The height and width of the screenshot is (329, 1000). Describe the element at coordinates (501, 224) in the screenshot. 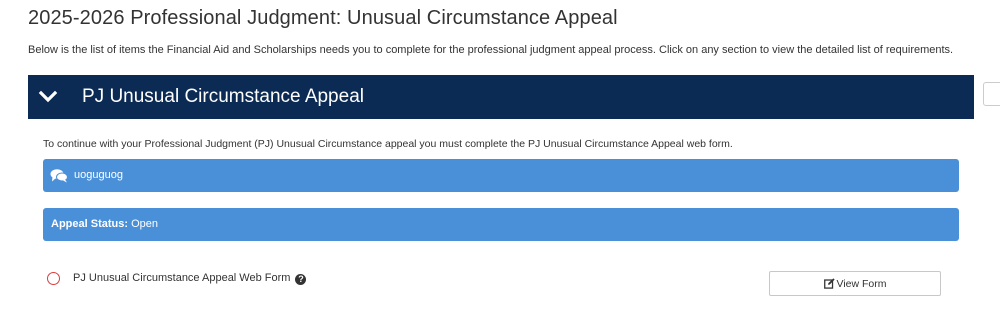

I see `appeal-status-bar: Appeal Status: Open` at that location.